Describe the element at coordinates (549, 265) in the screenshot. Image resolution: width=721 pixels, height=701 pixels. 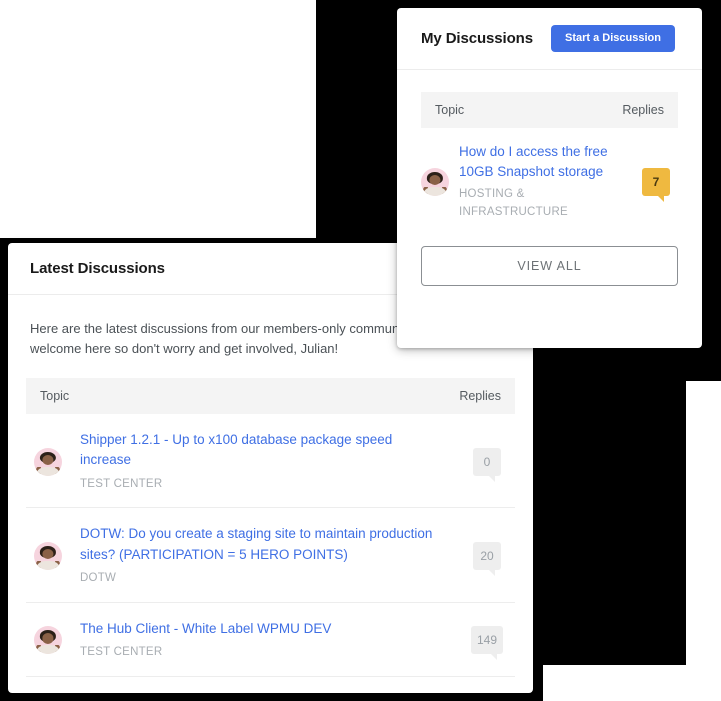
I see `view-all-button: VIEW ALL` at that location.